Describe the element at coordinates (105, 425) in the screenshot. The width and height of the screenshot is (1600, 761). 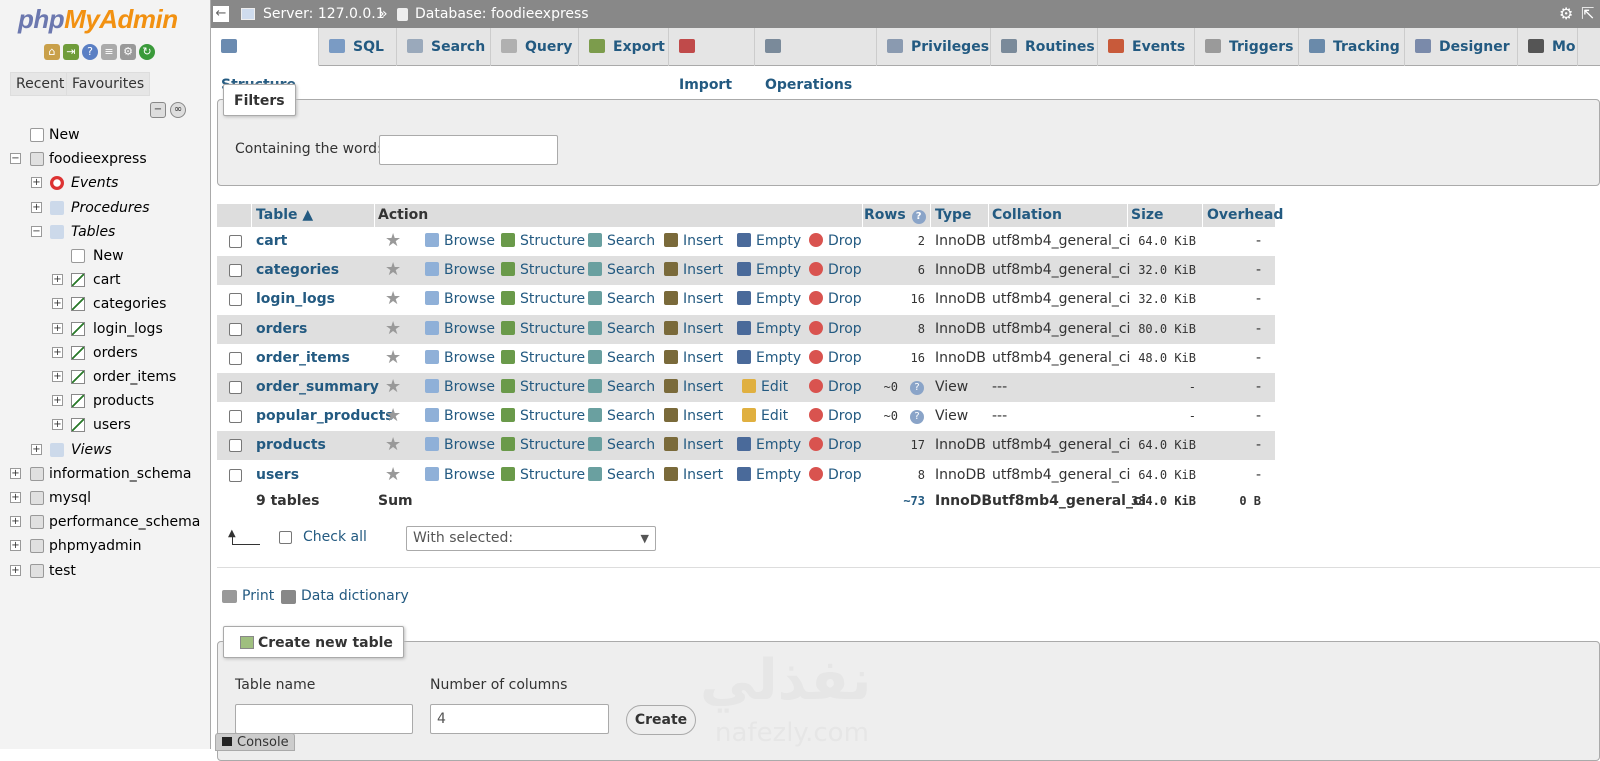
I see `tree-item: + users` at that location.